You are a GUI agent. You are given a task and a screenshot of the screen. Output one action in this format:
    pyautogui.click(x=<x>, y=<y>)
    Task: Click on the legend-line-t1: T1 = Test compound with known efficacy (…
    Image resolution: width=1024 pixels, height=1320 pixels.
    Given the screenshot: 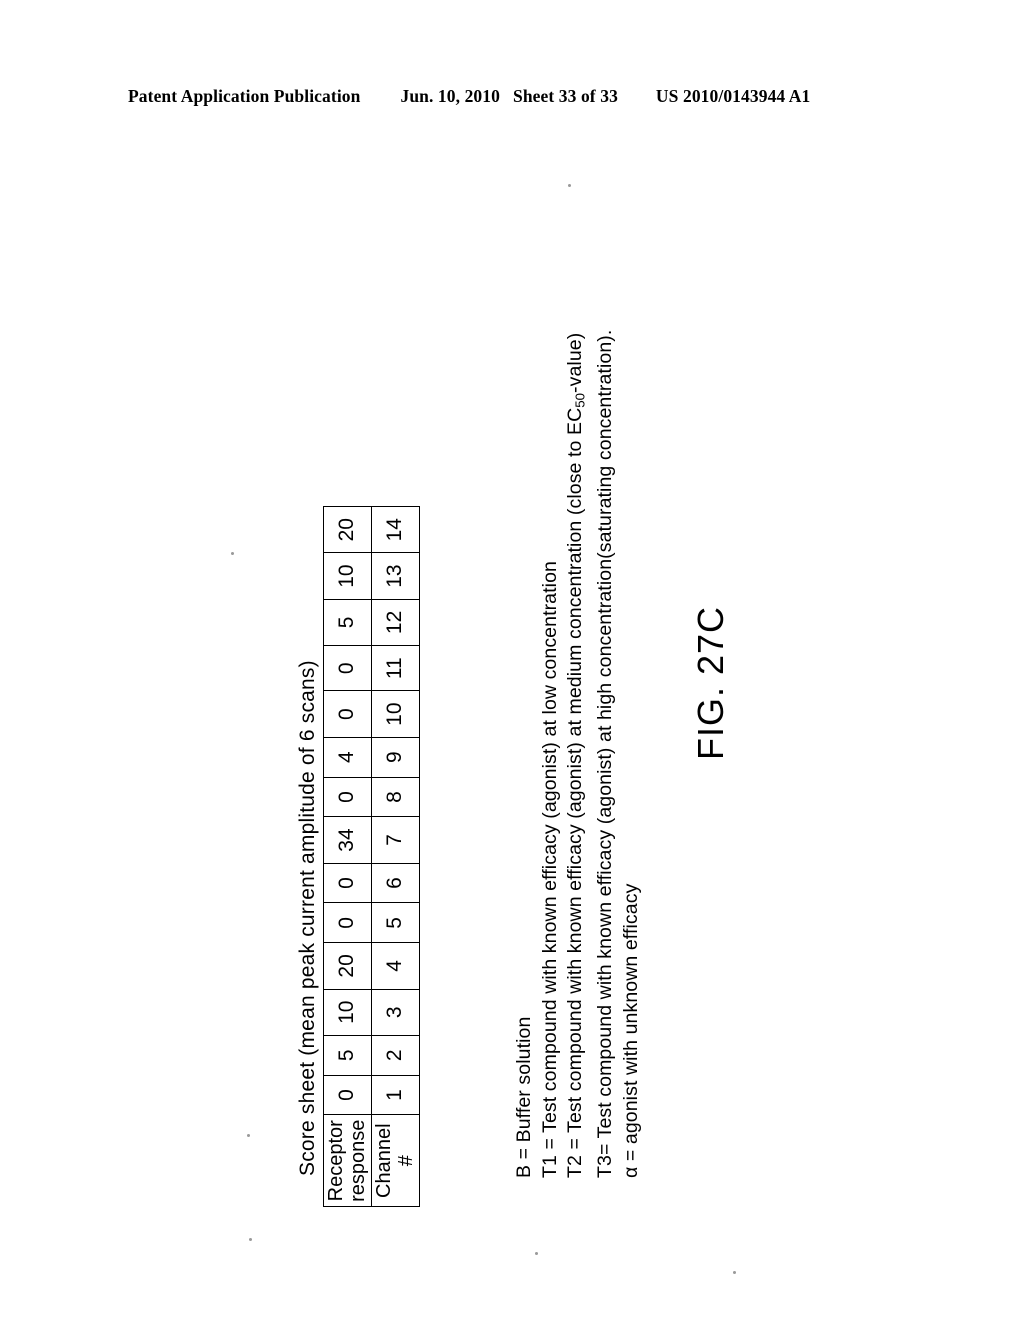 What is the action you would take?
    pyautogui.click(x=549, y=869)
    